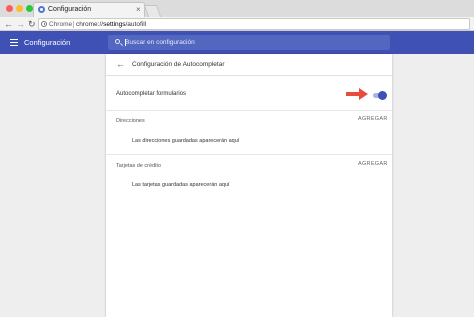  Describe the element at coordinates (9, 8) in the screenshot. I see `close-window-button` at that location.